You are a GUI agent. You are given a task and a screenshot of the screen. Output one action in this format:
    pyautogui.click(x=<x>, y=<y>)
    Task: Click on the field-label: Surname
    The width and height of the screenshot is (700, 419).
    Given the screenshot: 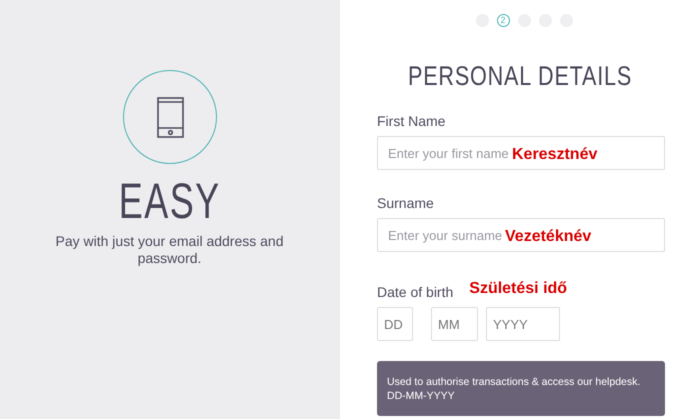 What is the action you would take?
    pyautogui.click(x=406, y=203)
    